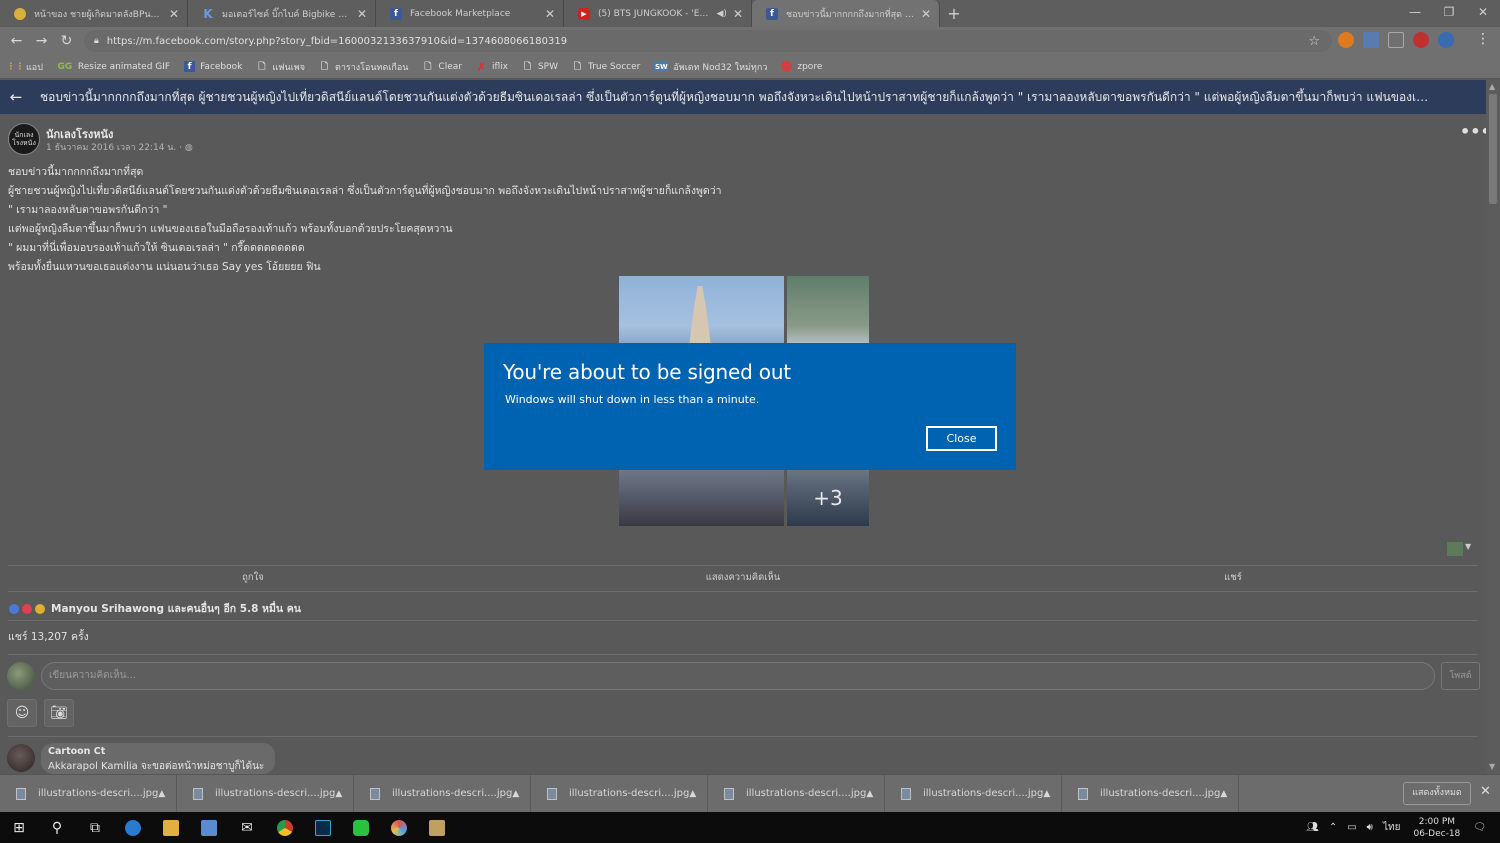 The width and height of the screenshot is (1500, 843). What do you see at coordinates (606, 66) in the screenshot?
I see `bookmark-true-soccer: 🗋 True Soccer` at bounding box center [606, 66].